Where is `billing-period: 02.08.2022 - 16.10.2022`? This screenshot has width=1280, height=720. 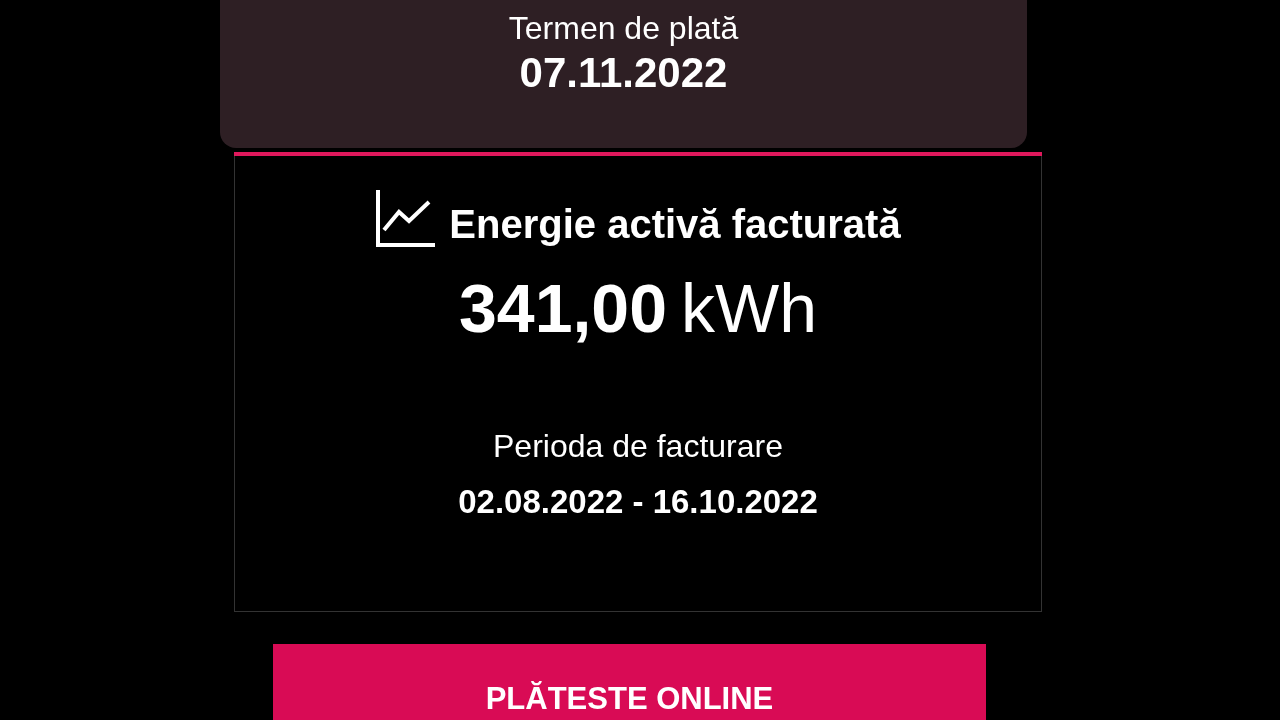 billing-period: 02.08.2022 - 16.10.2022 is located at coordinates (638, 502).